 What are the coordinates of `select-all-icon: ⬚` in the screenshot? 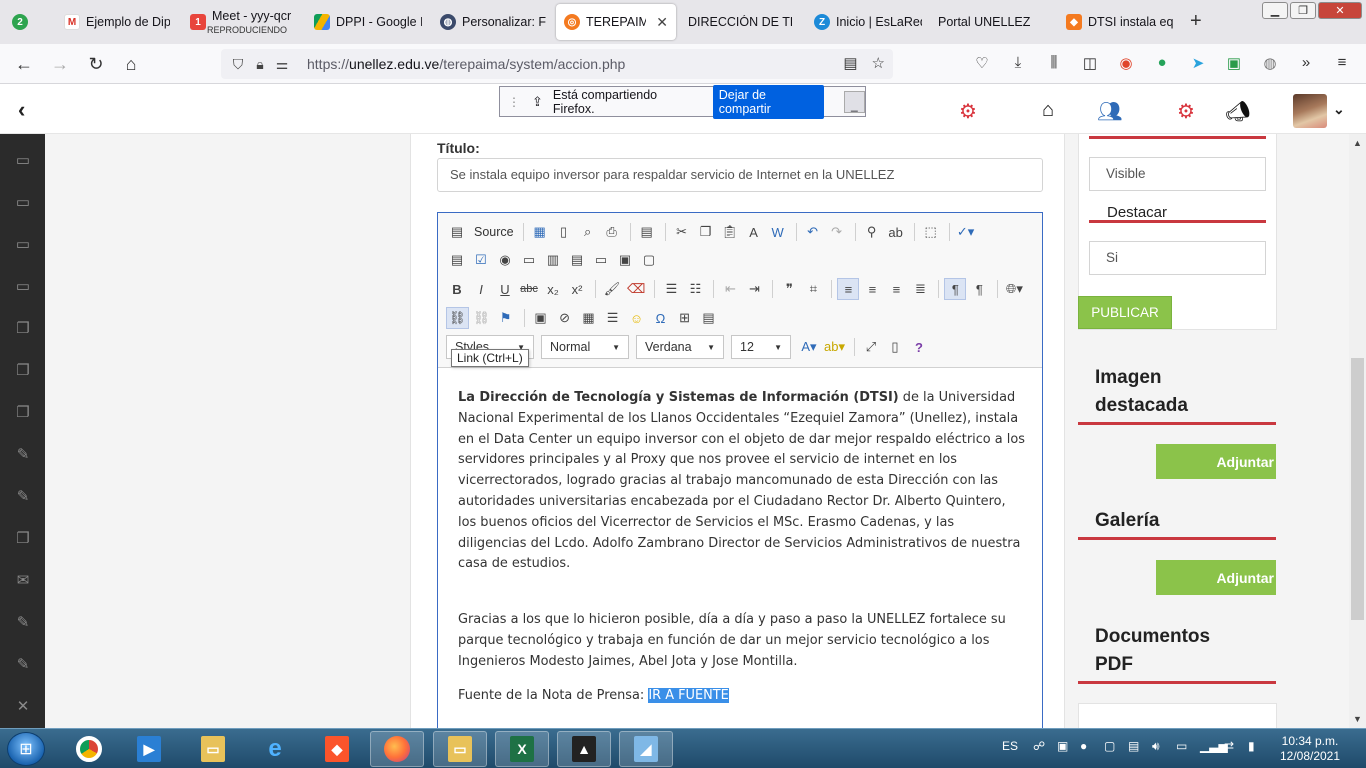 It's located at (931, 232).